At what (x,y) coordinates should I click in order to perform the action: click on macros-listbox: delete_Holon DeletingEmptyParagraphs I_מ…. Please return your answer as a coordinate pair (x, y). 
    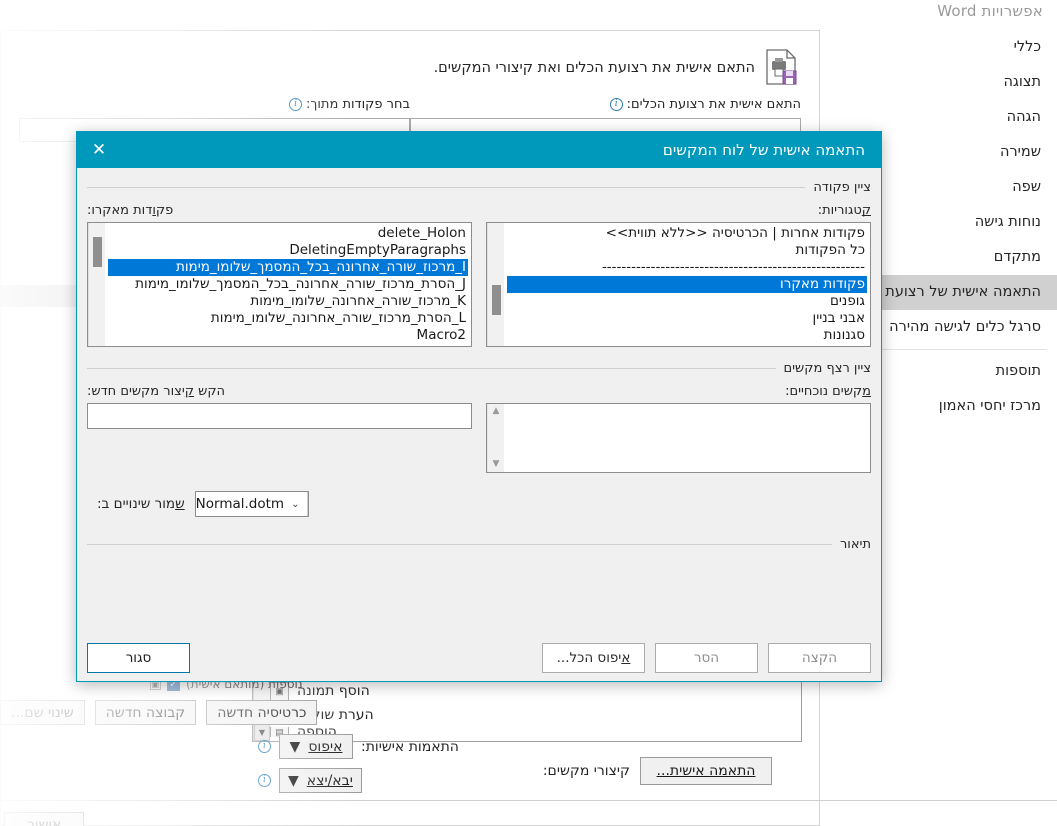
    Looking at the image, I should click on (279, 284).